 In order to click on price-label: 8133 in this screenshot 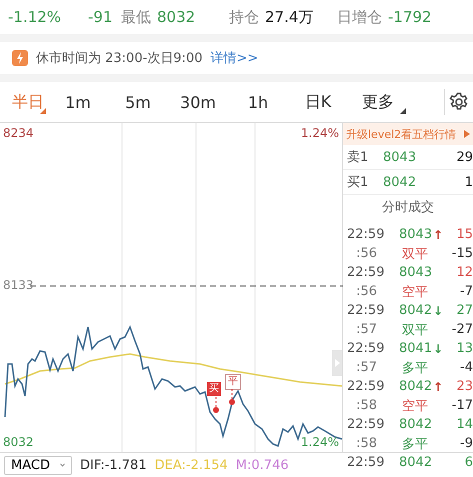, I will do `click(18, 285)`.